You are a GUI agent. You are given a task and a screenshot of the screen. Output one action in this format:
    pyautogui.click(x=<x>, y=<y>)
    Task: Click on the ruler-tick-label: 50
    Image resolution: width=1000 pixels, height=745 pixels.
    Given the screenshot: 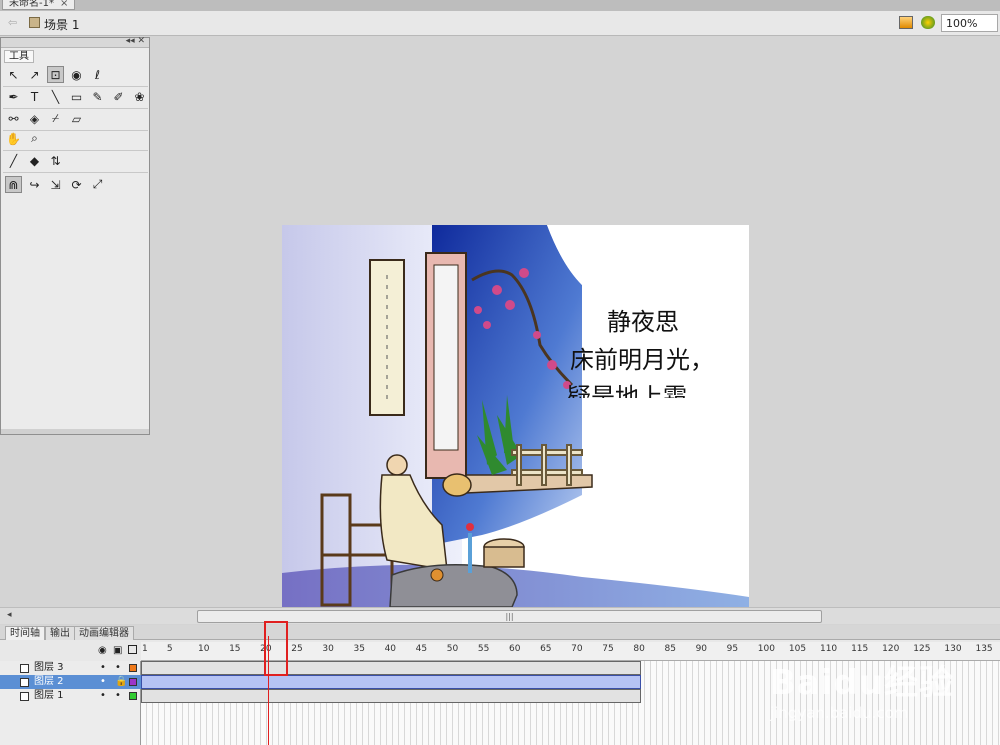 What is the action you would take?
    pyautogui.click(x=452, y=649)
    